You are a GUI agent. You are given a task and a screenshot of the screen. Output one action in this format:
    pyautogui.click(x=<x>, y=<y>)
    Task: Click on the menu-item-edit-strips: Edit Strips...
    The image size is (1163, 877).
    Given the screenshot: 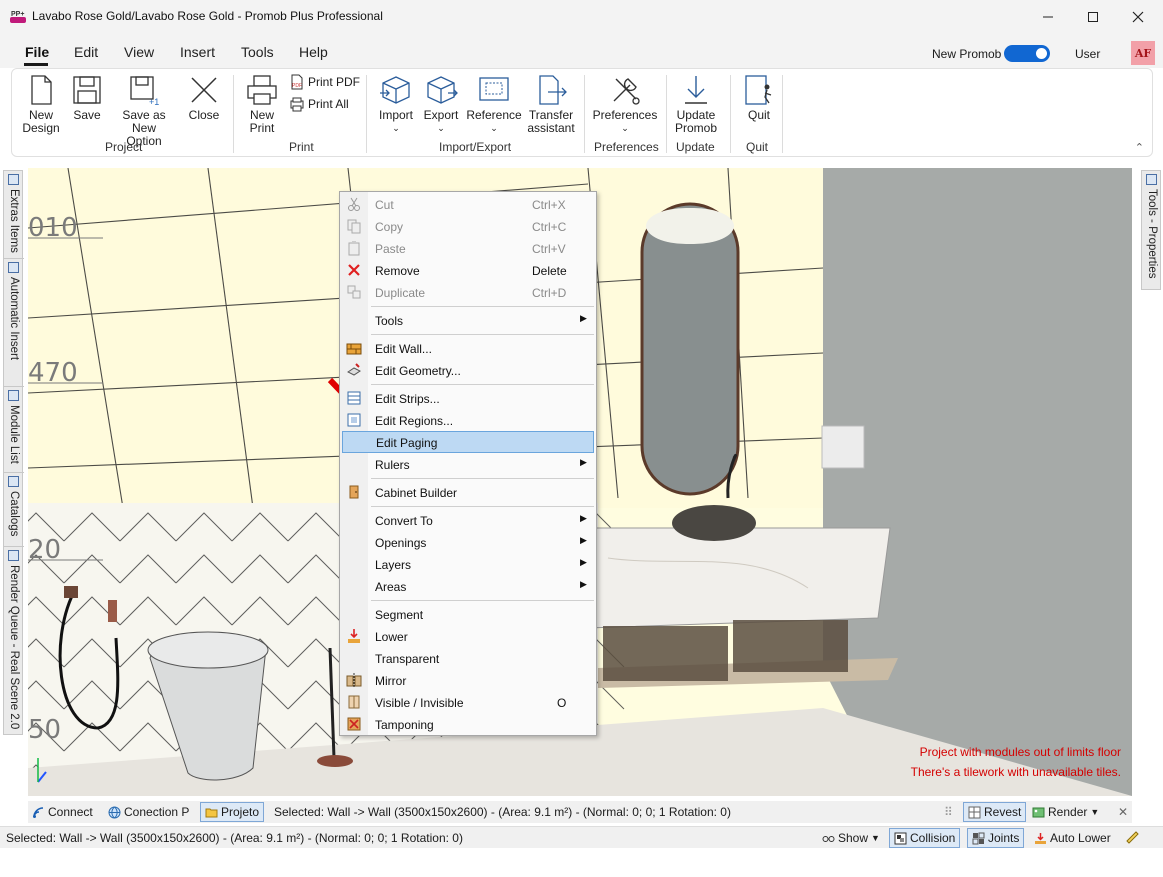 What is the action you would take?
    pyautogui.click(x=468, y=398)
    